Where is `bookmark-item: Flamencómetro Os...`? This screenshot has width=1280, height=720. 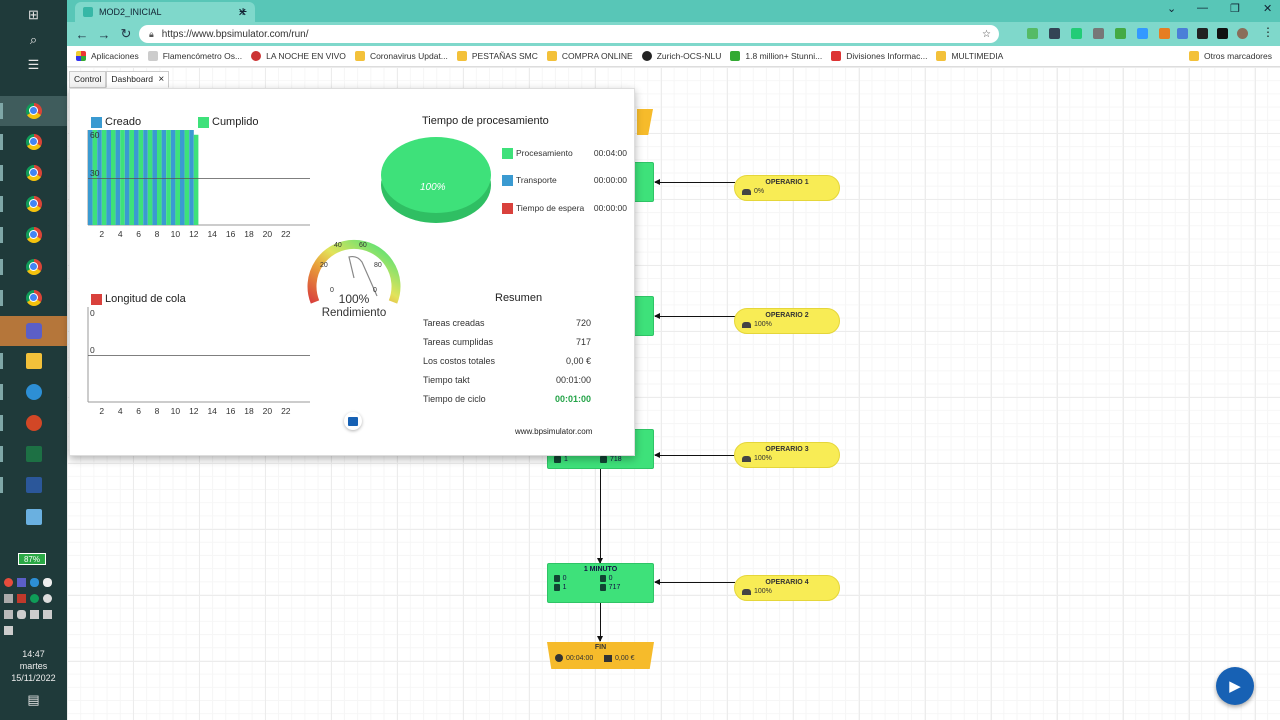
bookmark-item: Flamencómetro Os... is located at coordinates (194, 56).